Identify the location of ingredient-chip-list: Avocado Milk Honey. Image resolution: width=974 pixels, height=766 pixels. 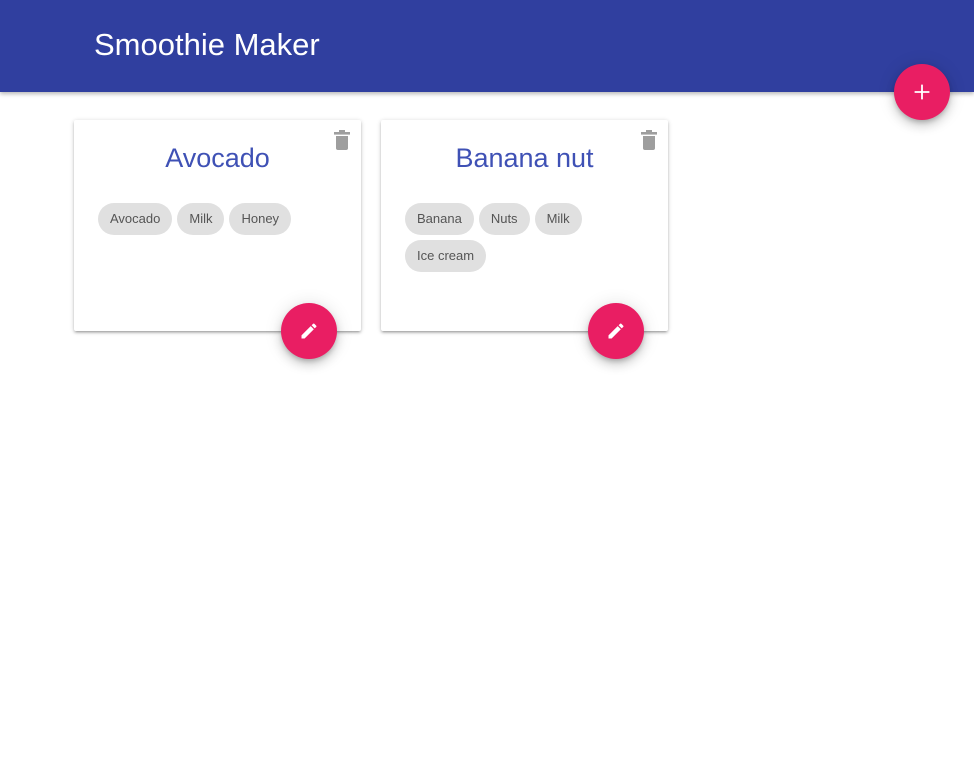
(223, 219).